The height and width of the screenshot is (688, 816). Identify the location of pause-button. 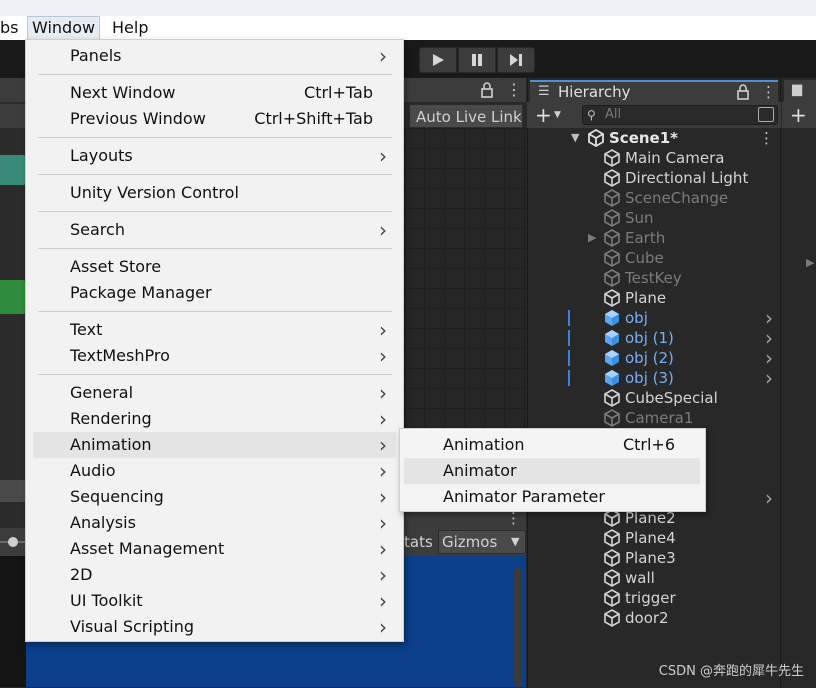
(477, 60).